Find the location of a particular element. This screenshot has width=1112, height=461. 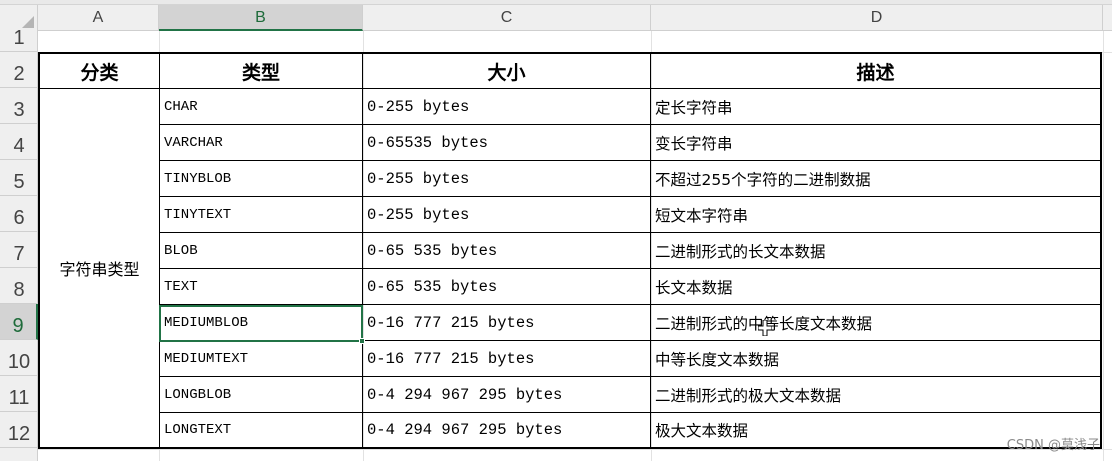

type-cell: TEXT is located at coordinates (261, 286).